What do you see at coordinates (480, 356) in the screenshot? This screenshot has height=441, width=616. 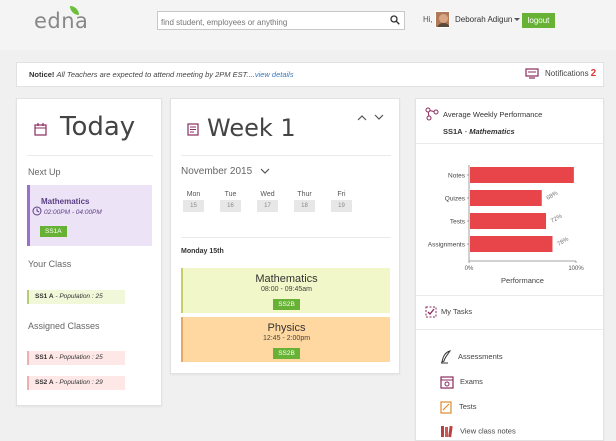 I see `menu-item-label: Assessments` at bounding box center [480, 356].